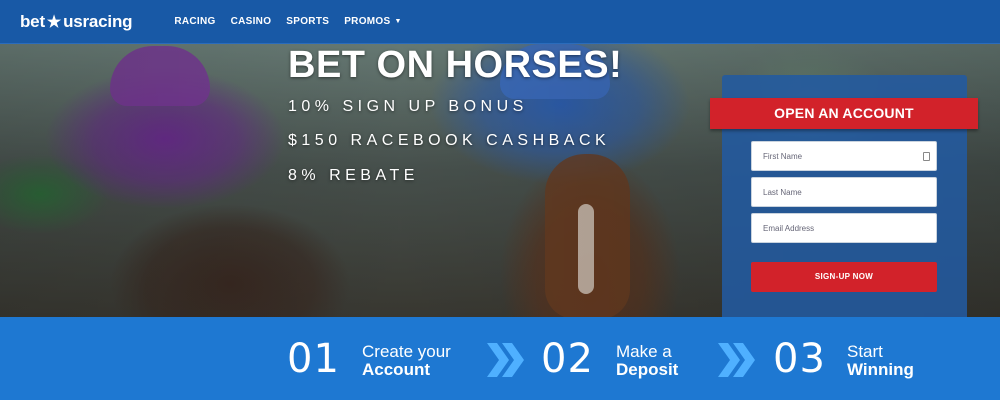  I want to click on contact-card-icon, so click(926, 156).